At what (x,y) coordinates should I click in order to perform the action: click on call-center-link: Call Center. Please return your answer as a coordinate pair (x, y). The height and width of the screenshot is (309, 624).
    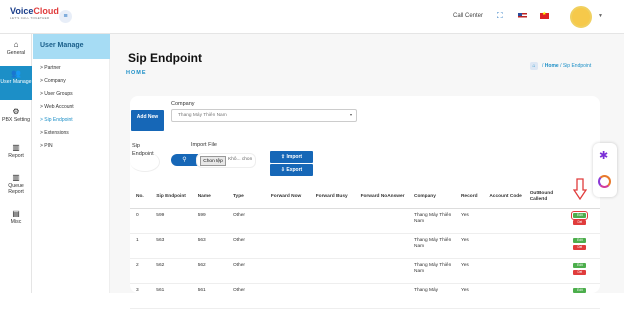
    Looking at the image, I should click on (468, 16).